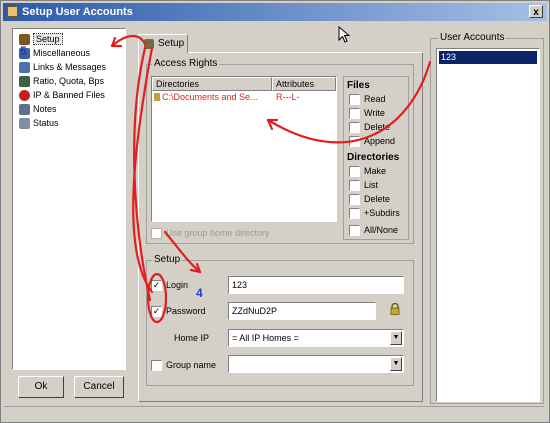 The height and width of the screenshot is (423, 550). What do you see at coordinates (377, 199) in the screenshot?
I see `dir-delete-label: Delete` at bounding box center [377, 199].